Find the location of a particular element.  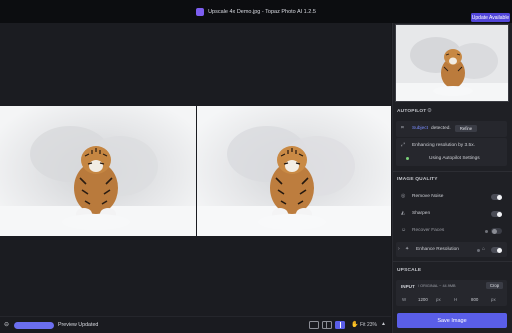

input-label: INPUT is located at coordinates (408, 286).